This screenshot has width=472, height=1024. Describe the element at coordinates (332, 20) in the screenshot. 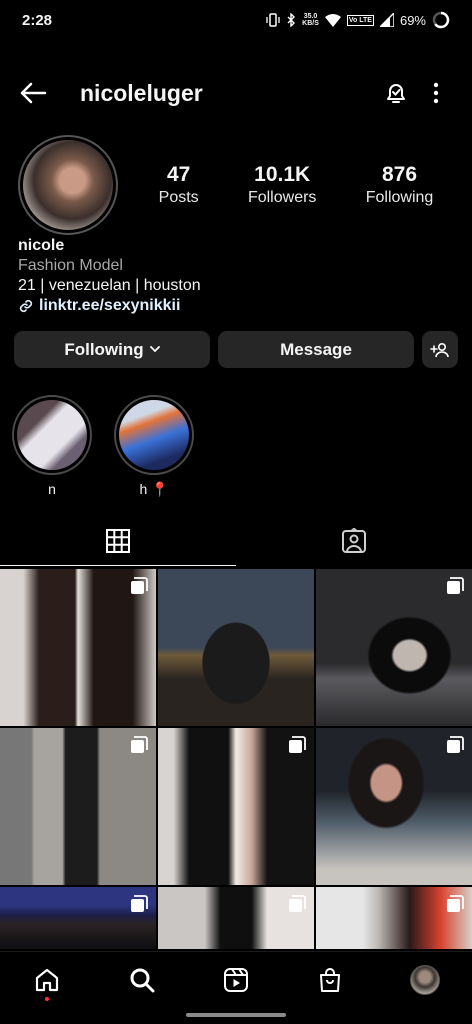

I see `wifi-icon` at that location.